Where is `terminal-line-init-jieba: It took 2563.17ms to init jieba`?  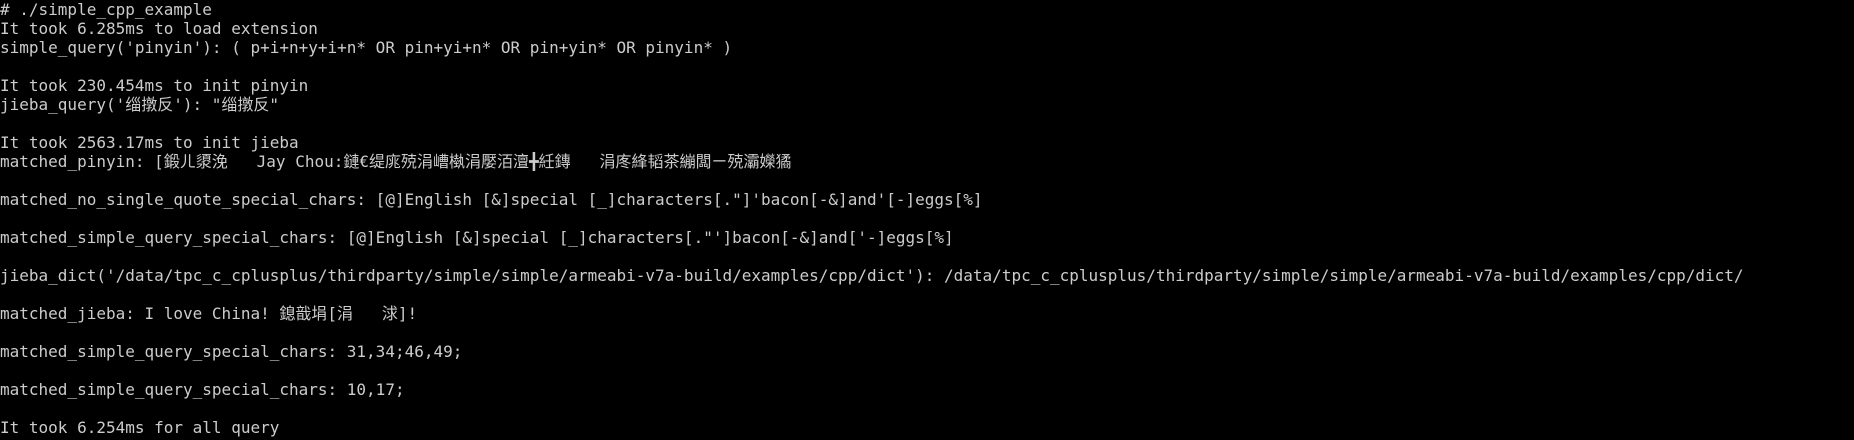 terminal-line-init-jieba: It took 2563.17ms to init jieba is located at coordinates (149, 142).